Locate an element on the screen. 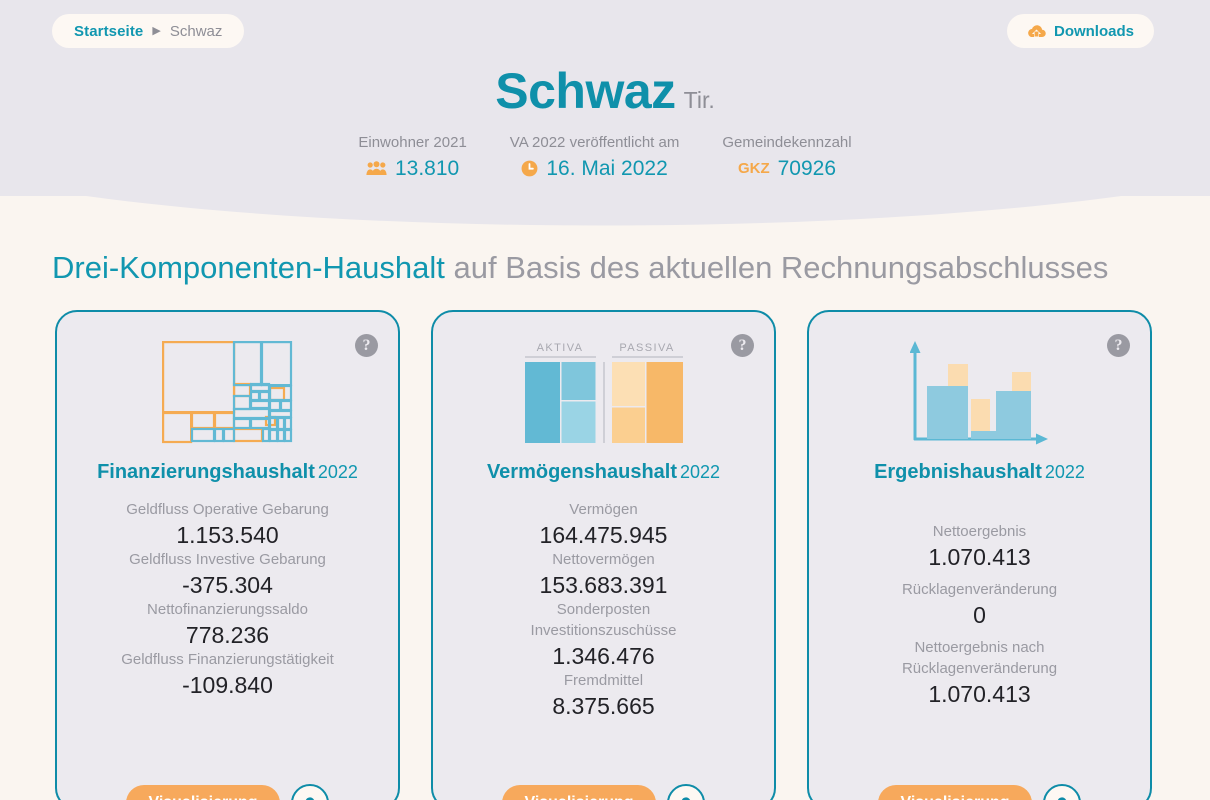 Image resolution: width=1210 pixels, height=800 pixels. stat-einwohner-label: Einwohner 2021 is located at coordinates (412, 142).